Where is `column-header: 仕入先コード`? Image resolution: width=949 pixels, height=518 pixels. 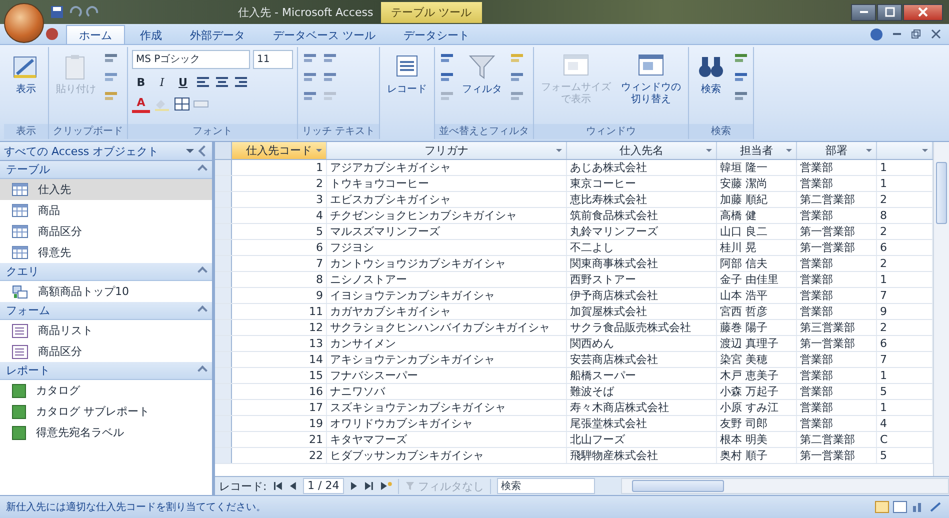
column-header: 仕入先コード is located at coordinates (279, 150).